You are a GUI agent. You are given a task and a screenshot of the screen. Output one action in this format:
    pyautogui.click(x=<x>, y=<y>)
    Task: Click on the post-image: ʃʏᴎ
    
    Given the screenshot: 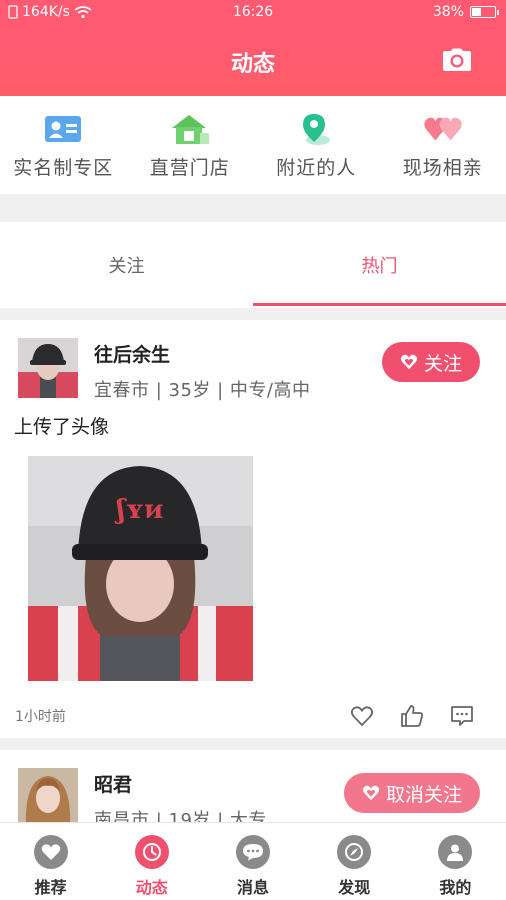 What is the action you would take?
    pyautogui.click(x=140, y=568)
    